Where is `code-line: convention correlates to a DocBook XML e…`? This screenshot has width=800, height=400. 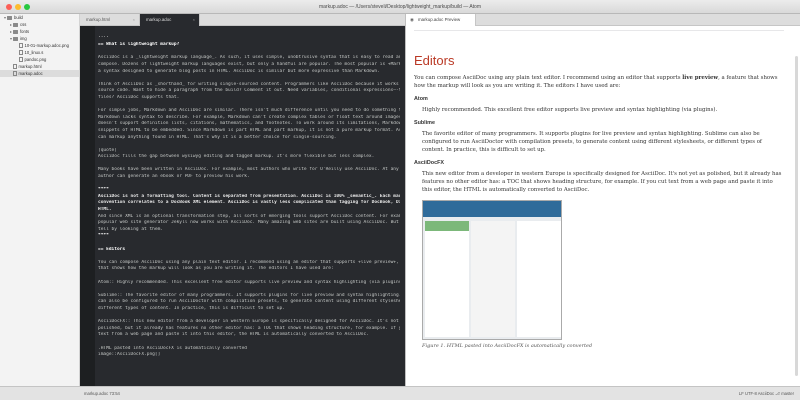 code-line: convention correlates to a DocBook XML e… is located at coordinates (249, 203).